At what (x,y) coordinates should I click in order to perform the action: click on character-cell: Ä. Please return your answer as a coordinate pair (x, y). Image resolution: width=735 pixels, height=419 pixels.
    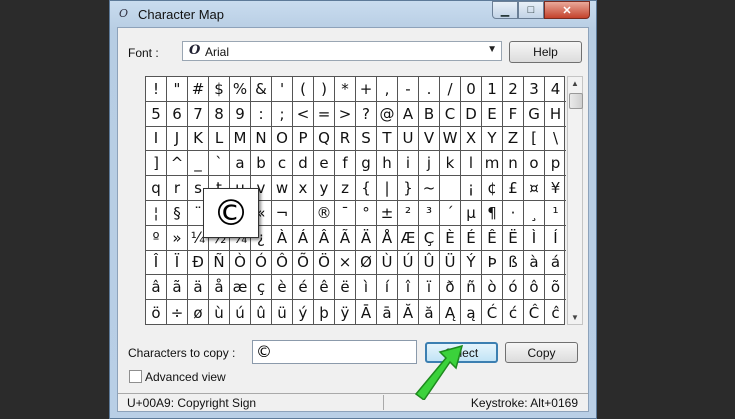
    Looking at the image, I should click on (366, 238).